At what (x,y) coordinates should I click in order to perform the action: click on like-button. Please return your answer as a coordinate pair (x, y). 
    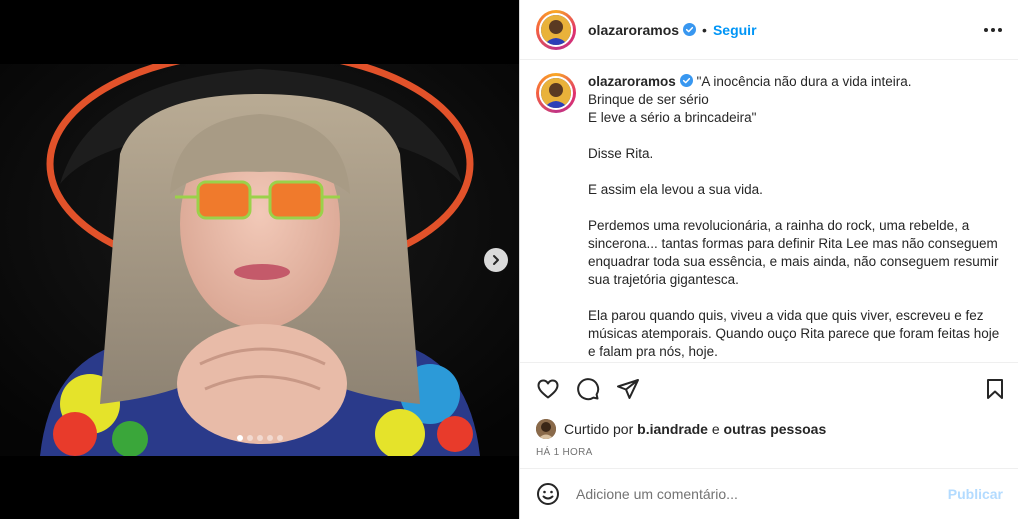
    Looking at the image, I should click on (548, 389).